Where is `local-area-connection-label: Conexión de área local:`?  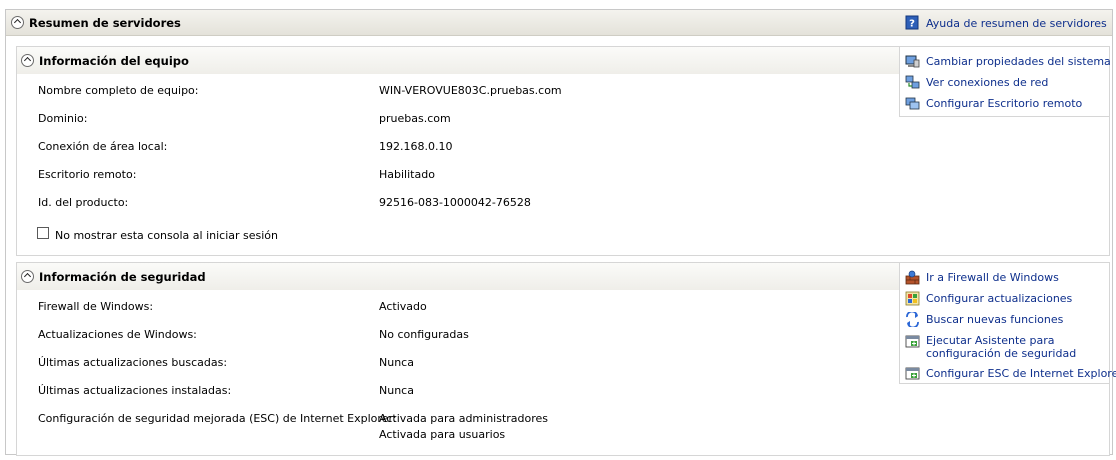 local-area-connection-label: Conexión de área local: is located at coordinates (103, 146).